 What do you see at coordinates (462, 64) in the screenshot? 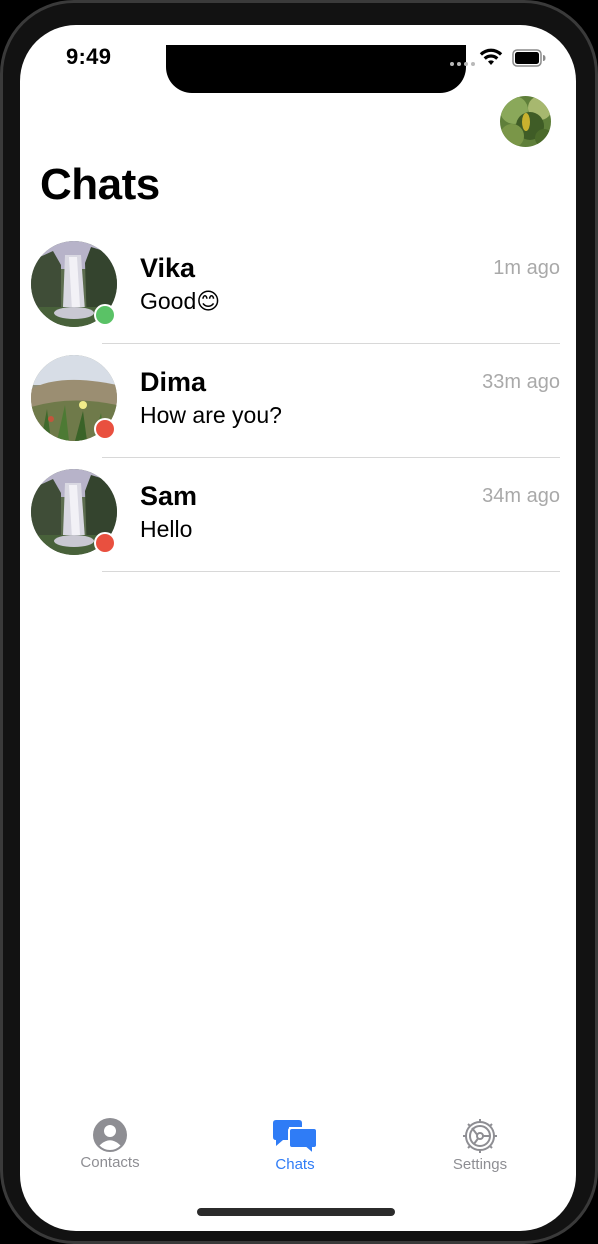
I see `cellular-signal-icon` at bounding box center [462, 64].